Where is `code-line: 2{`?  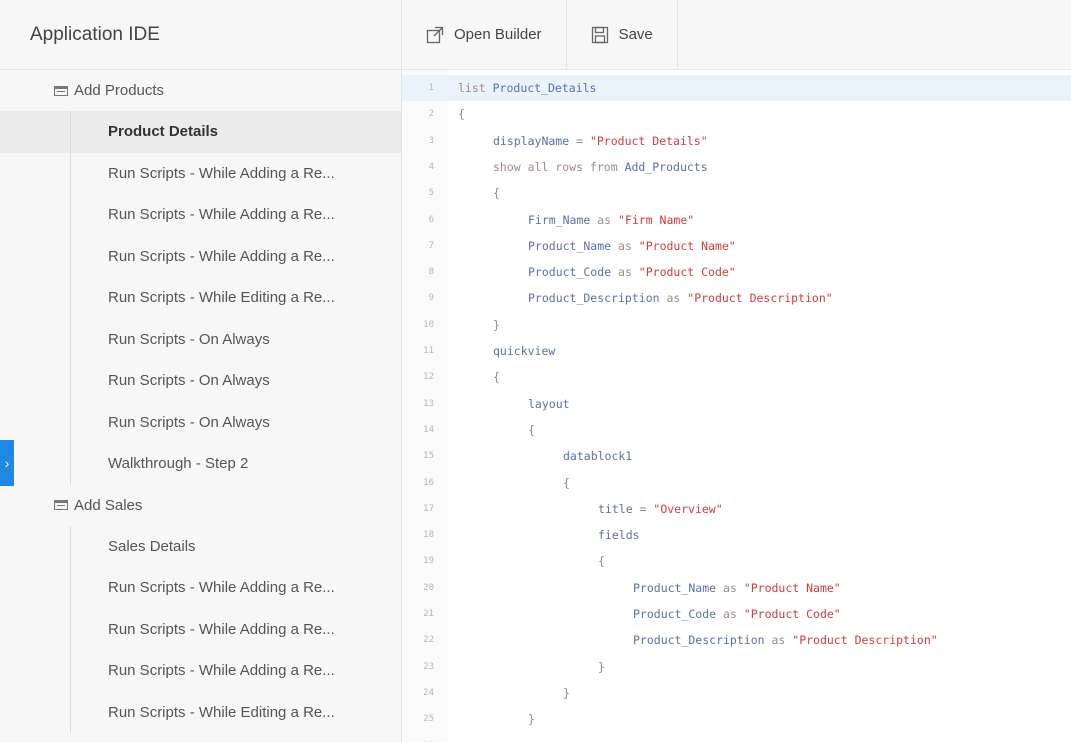 code-line: 2{ is located at coordinates (736, 114).